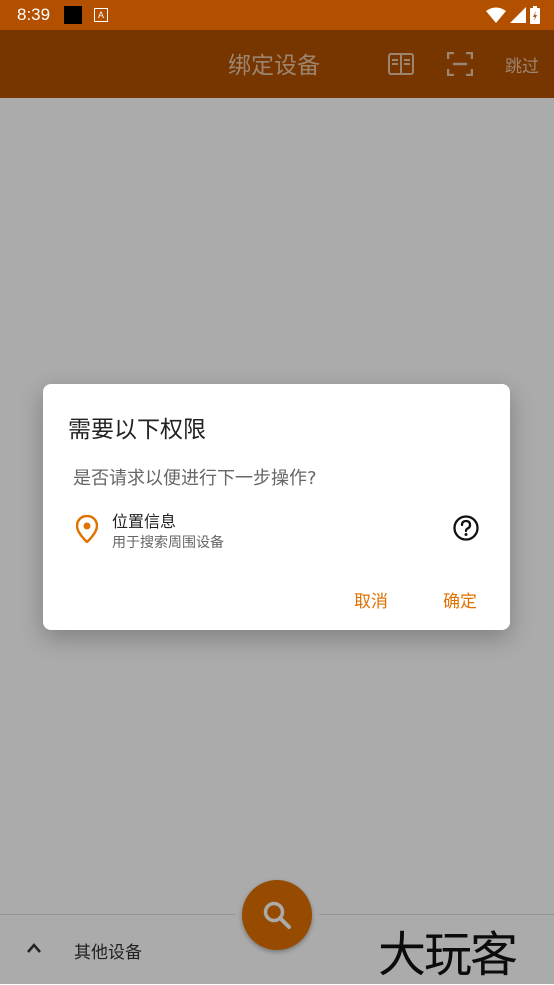  I want to click on cancel-button: 取消, so click(371, 599).